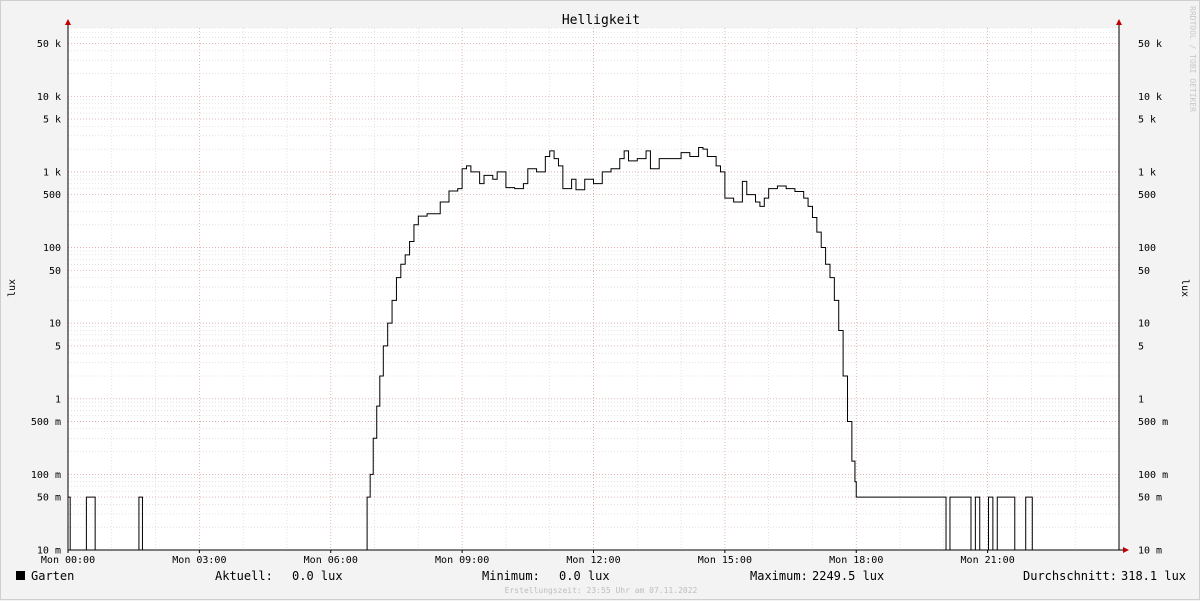  I want to click on y-axis-label-right: lux, so click(1184, 288).